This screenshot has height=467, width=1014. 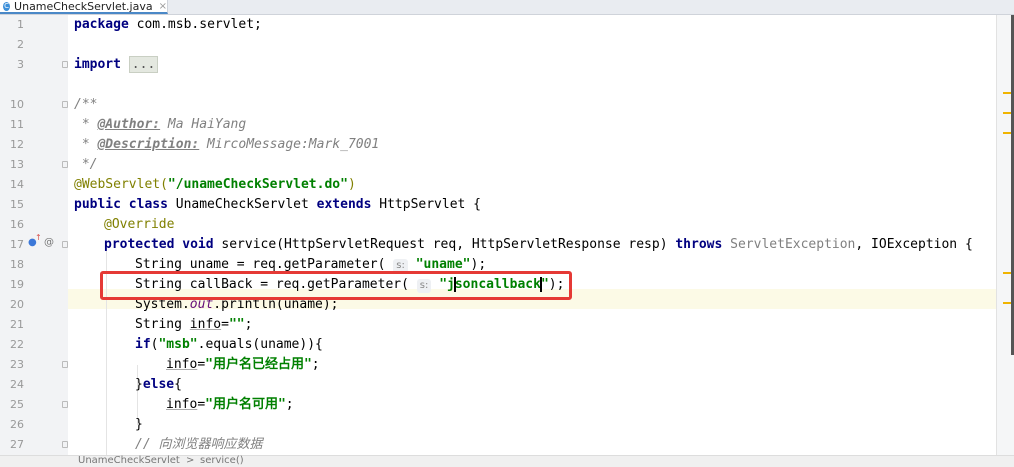 What do you see at coordinates (17, 384) in the screenshot?
I see `line-number: 24` at bounding box center [17, 384].